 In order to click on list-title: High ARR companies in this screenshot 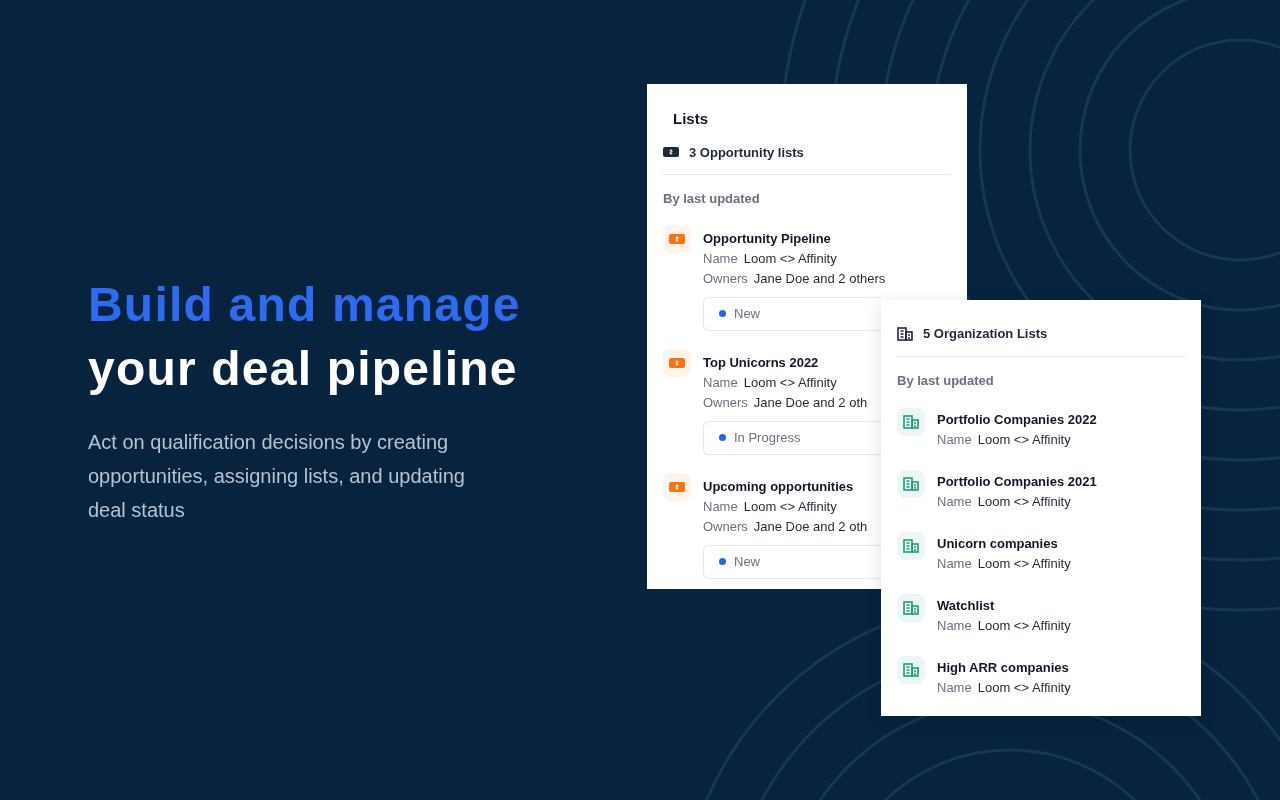, I will do `click(1003, 668)`.